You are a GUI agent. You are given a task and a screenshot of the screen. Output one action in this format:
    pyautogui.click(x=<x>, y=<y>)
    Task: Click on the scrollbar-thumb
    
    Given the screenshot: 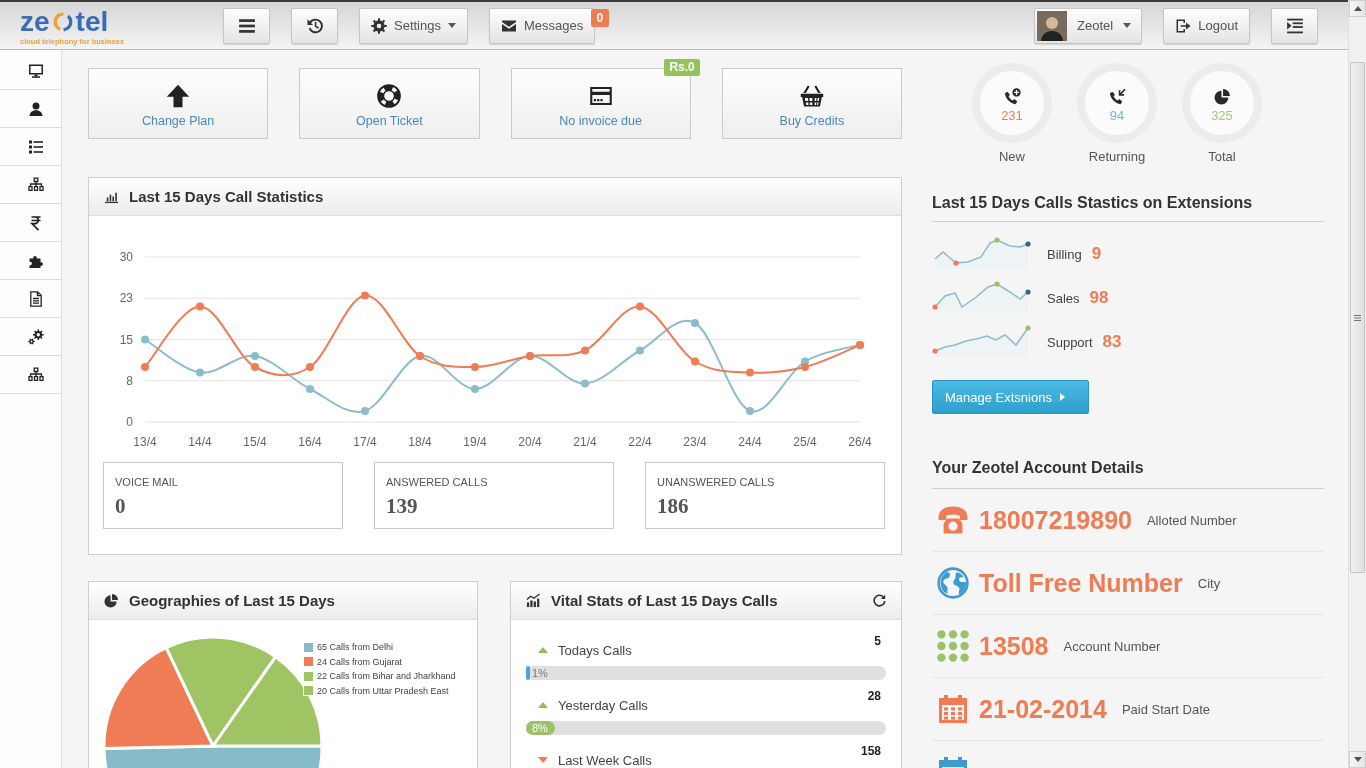 What is the action you would take?
    pyautogui.click(x=1357, y=317)
    